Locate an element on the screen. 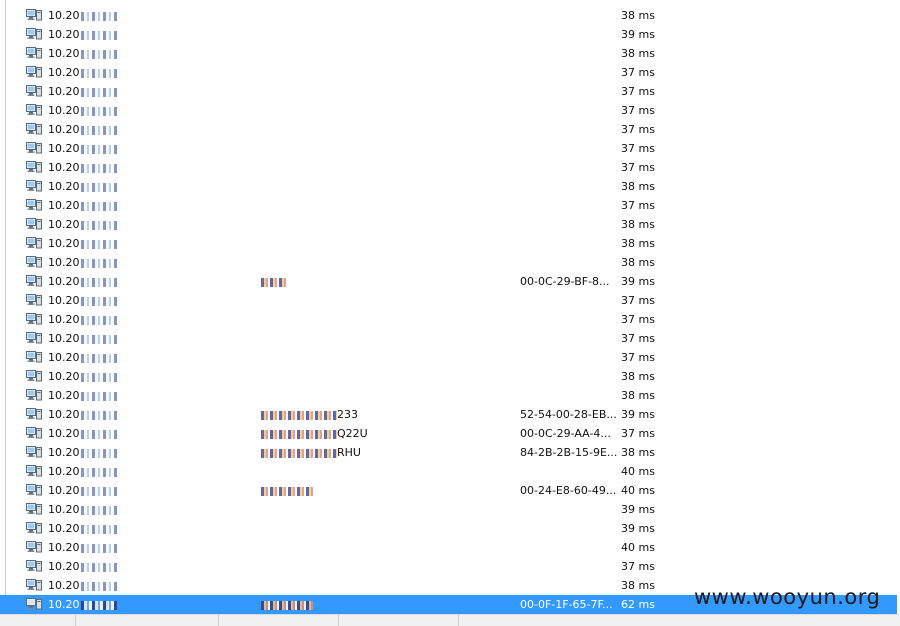  table-row: 10.20 Q22U 00-0C-29-AA-4... 37 ms is located at coordinates (450, 433).